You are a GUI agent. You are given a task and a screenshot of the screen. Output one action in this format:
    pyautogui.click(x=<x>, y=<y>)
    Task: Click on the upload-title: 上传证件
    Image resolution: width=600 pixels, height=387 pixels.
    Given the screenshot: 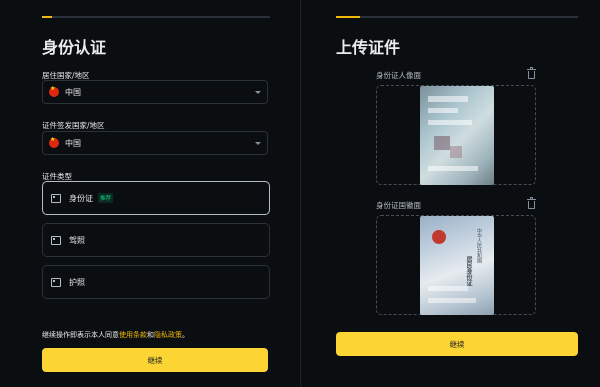 What is the action you would take?
    pyautogui.click(x=368, y=47)
    